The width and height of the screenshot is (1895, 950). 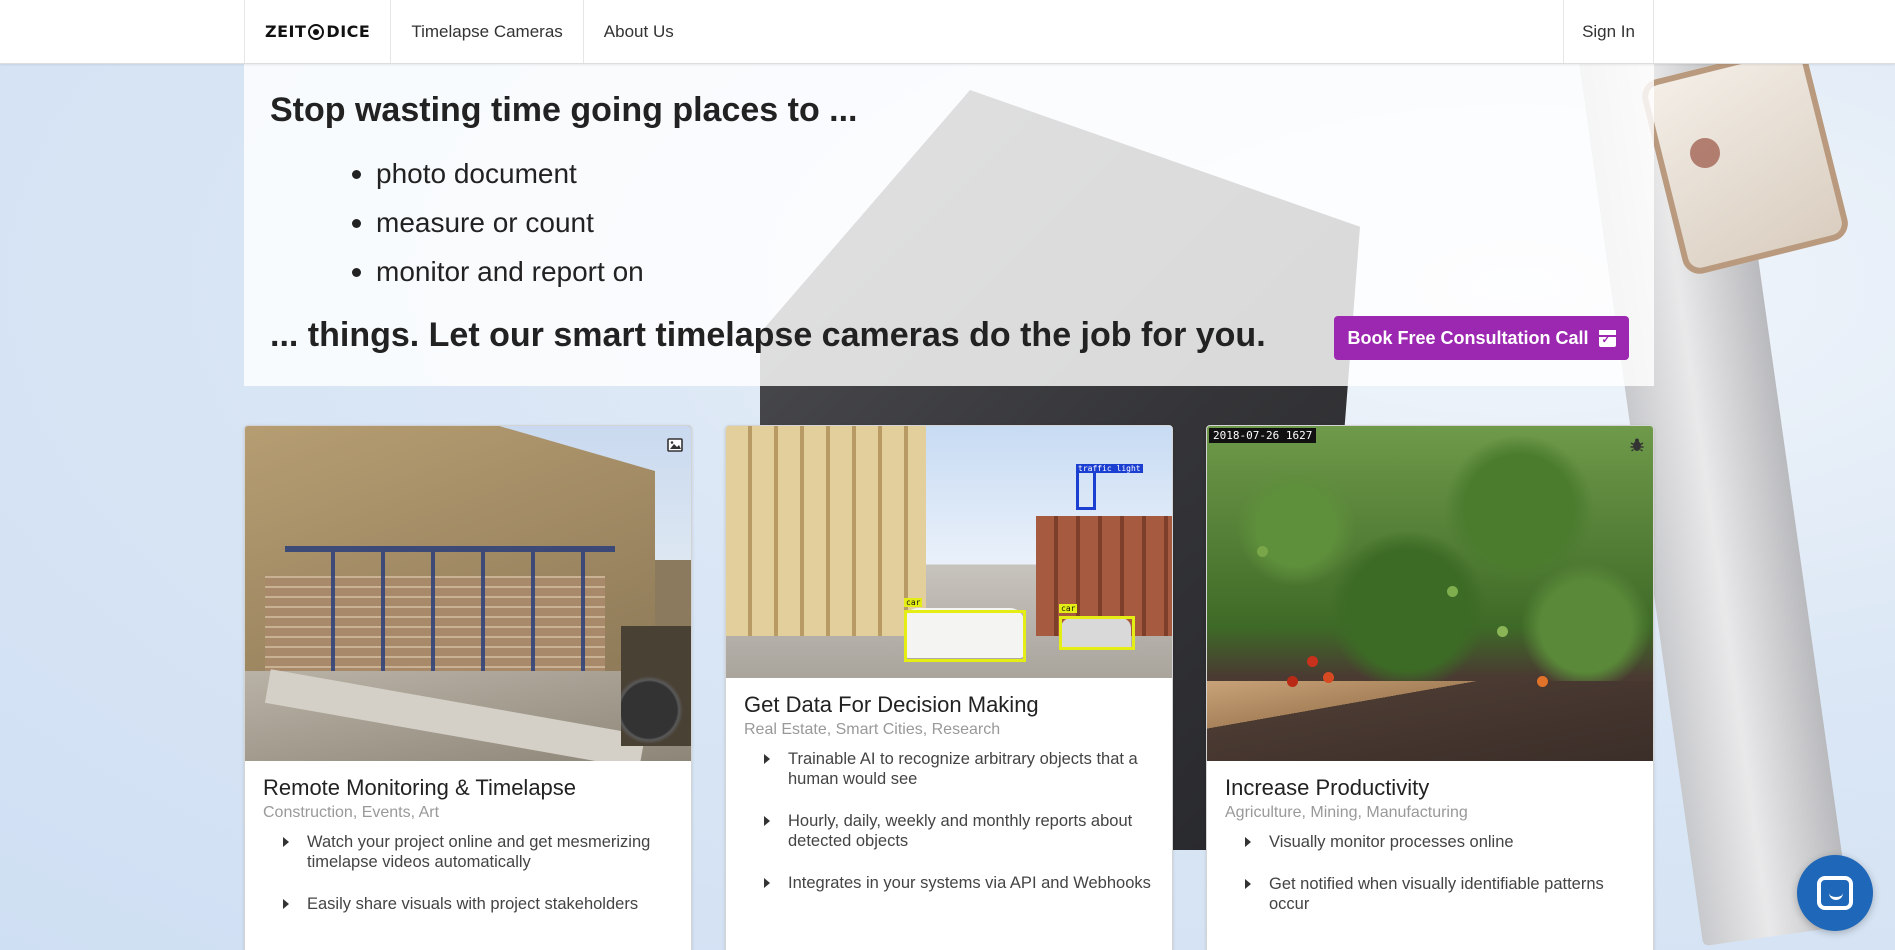 What do you see at coordinates (351, 813) in the screenshot?
I see `card-meta: Construction, Events, Art` at bounding box center [351, 813].